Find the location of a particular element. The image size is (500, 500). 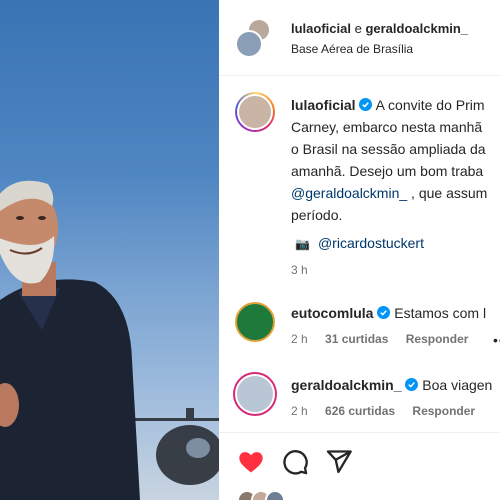

location-link: Base Aérea de Brasília is located at coordinates (352, 49).